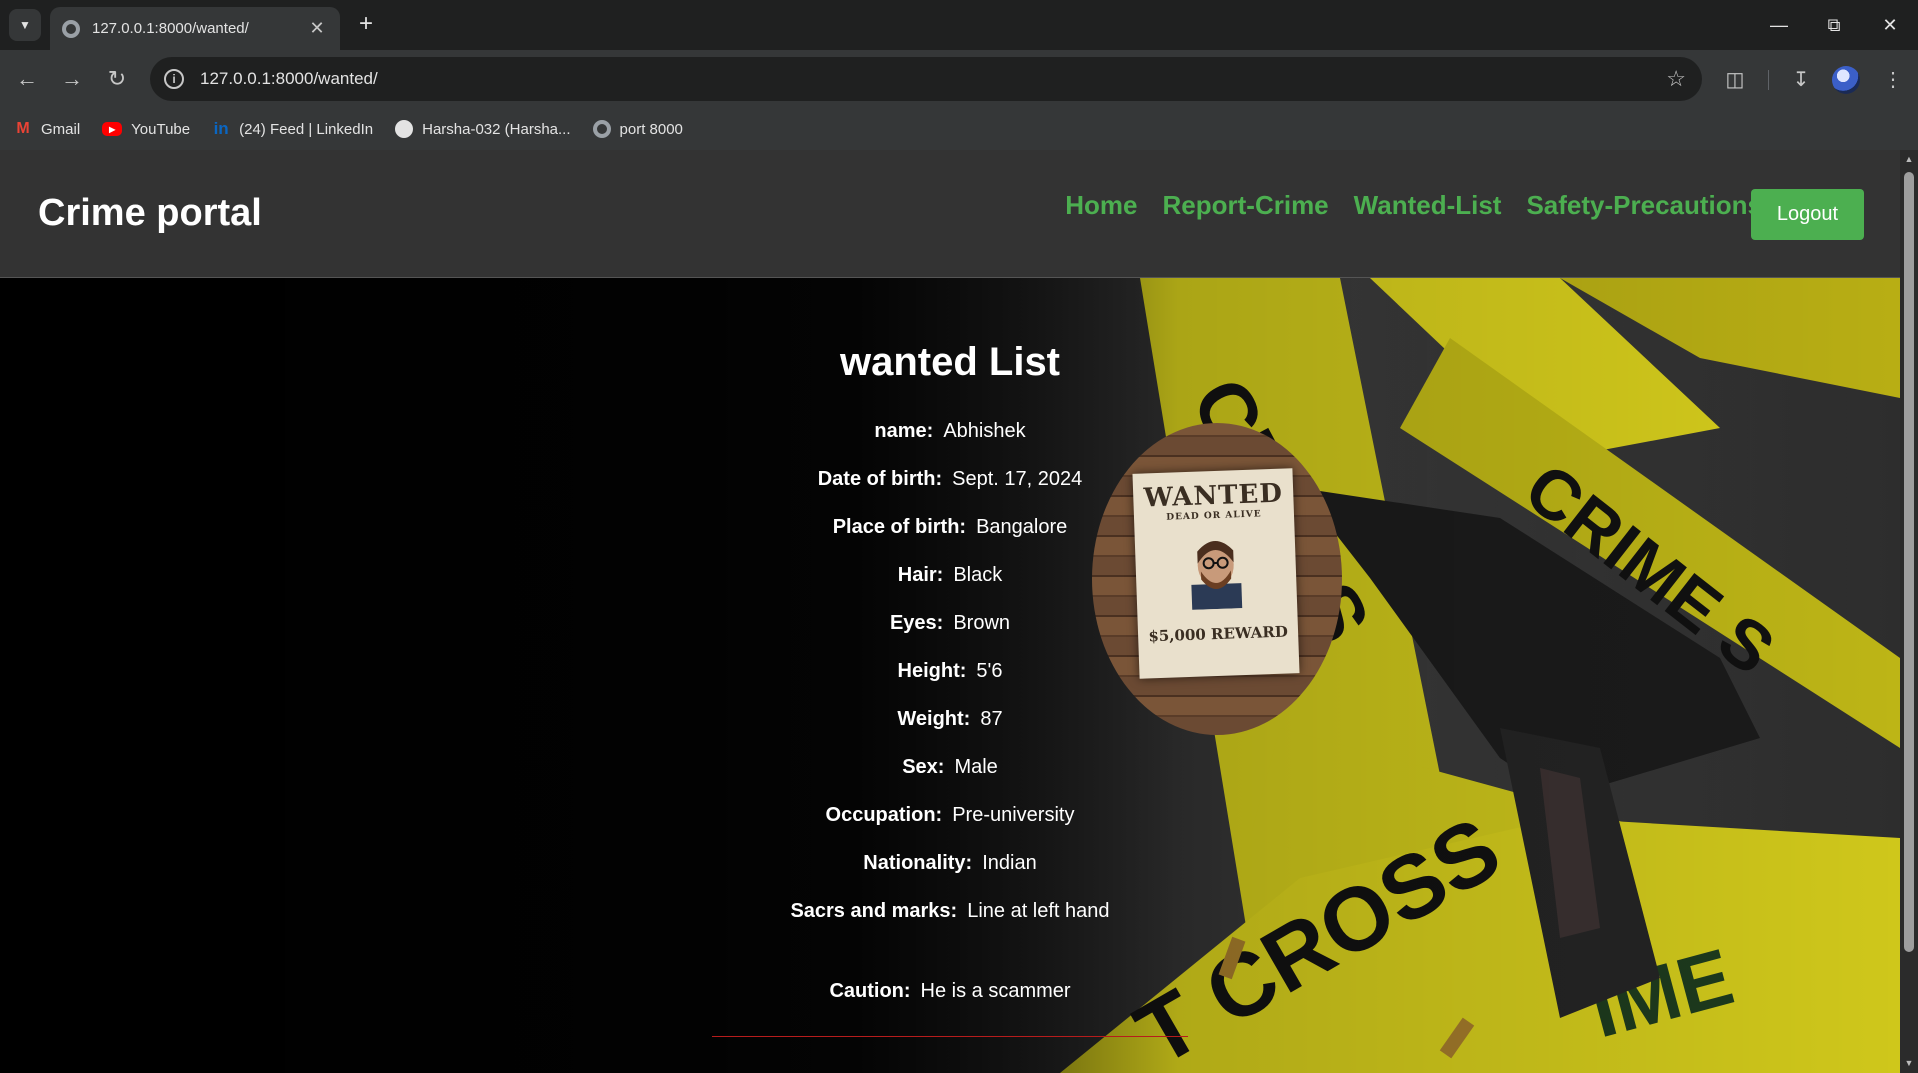 The width and height of the screenshot is (1918, 1073). I want to click on tab-search-button: ▼, so click(25, 25).